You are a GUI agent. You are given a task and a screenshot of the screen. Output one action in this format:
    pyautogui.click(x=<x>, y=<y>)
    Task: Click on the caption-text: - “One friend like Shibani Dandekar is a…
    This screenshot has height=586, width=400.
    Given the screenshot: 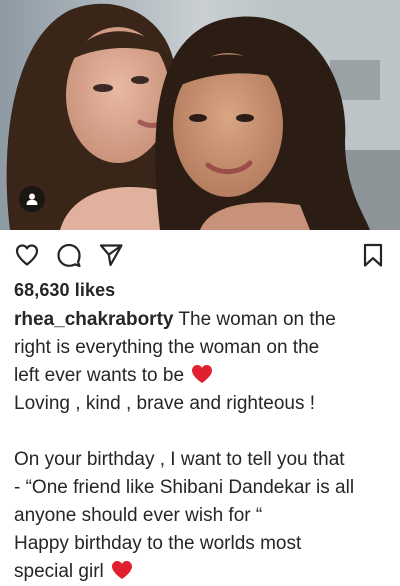 What is the action you would take?
    pyautogui.click(x=184, y=487)
    